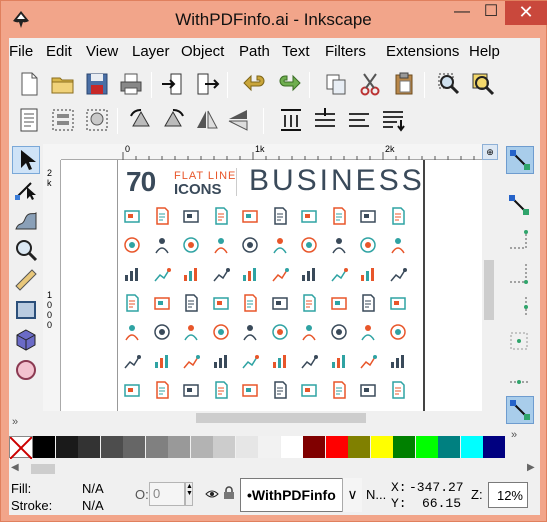 The height and width of the screenshot is (522, 547). I want to click on menu-view: View, so click(102, 51).